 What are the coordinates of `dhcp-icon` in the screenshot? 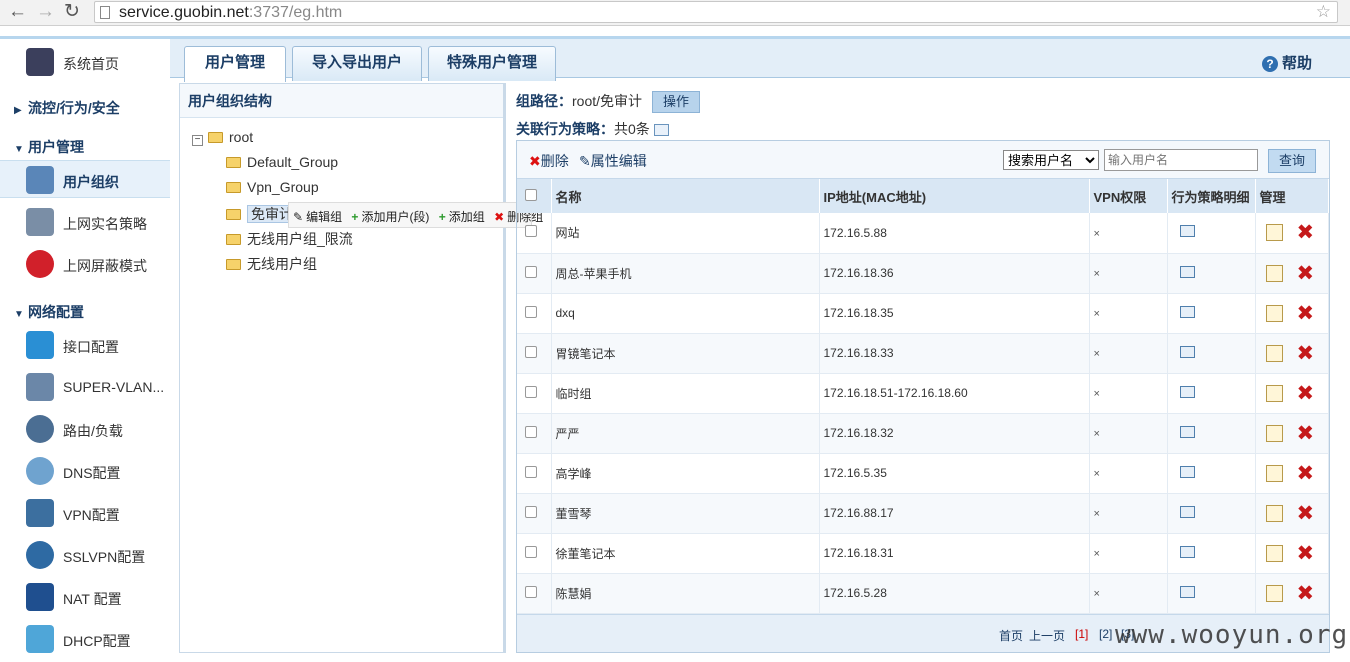 It's located at (40, 639).